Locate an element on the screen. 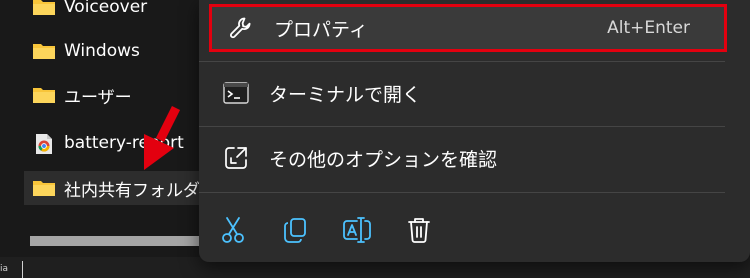  menu-item-label: その他のオプションを確認 is located at coordinates (383, 159).